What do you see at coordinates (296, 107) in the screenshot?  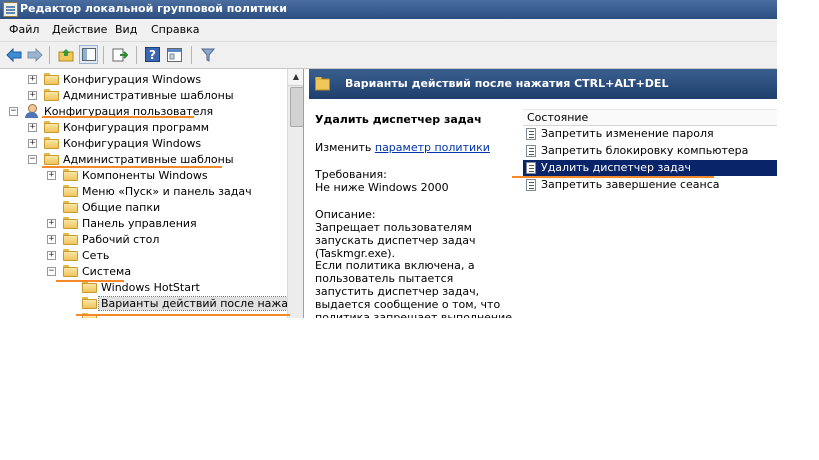 I see `scroll-thumb` at bounding box center [296, 107].